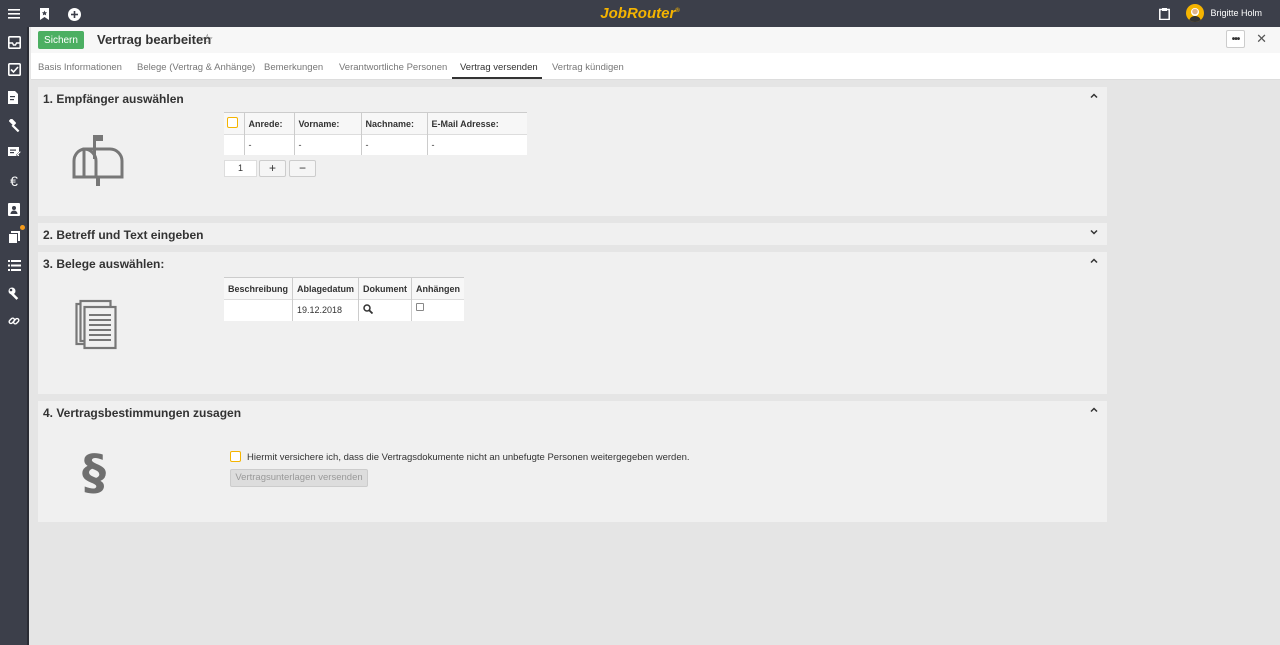 The height and width of the screenshot is (645, 1280). Describe the element at coordinates (1094, 232) in the screenshot. I see `chevron-down-icon` at that location.